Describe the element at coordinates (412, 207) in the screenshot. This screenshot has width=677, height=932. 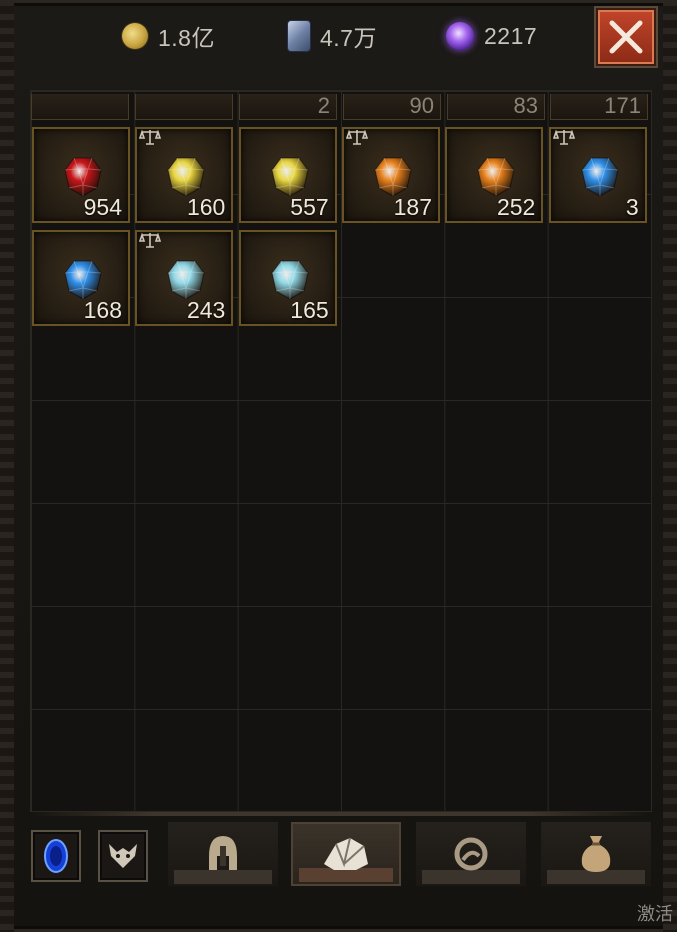
I see `item-count: 187` at that location.